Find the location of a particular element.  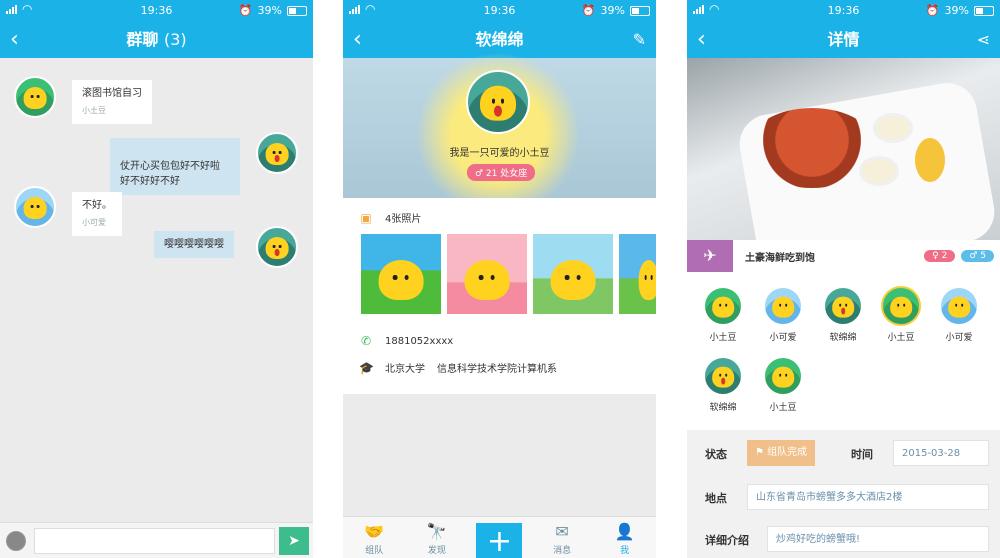

message-text: 不好。 is located at coordinates (97, 205).